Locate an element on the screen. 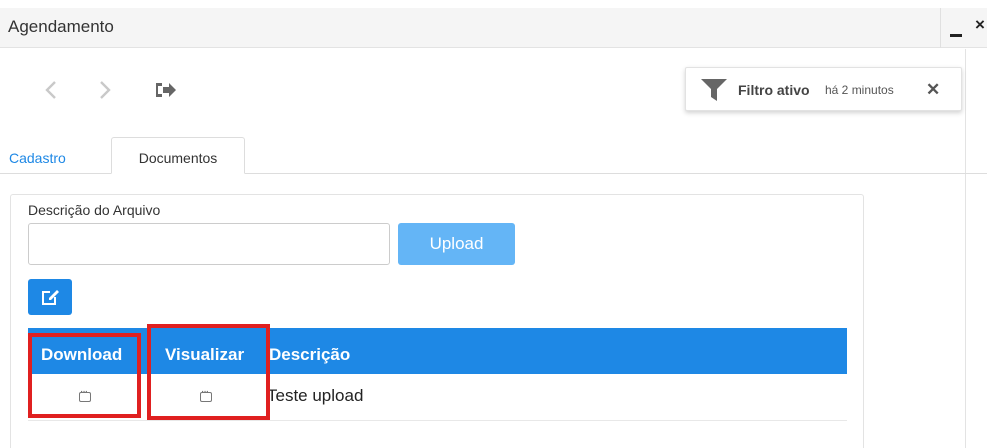  side-divider is located at coordinates (965, 248).